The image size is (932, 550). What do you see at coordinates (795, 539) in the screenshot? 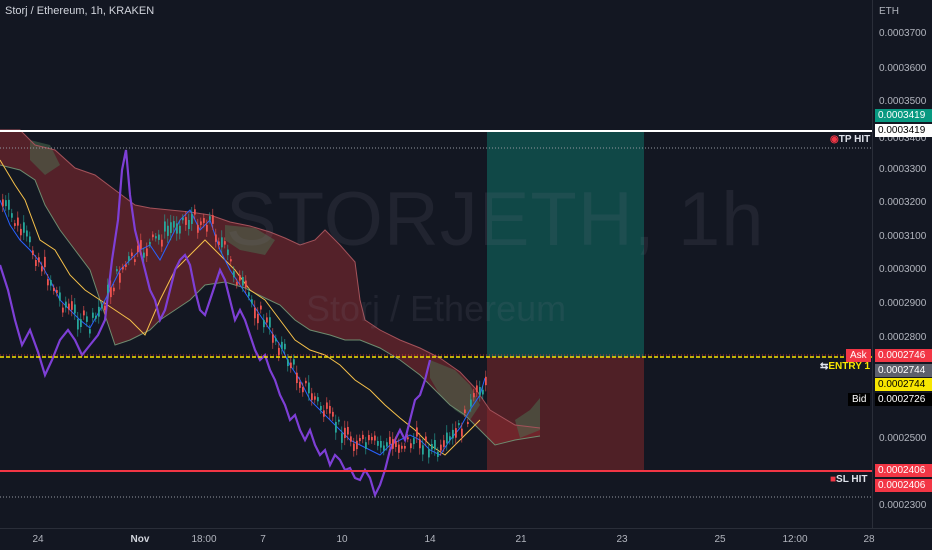
I see `time-tick: 12:00` at bounding box center [795, 539].